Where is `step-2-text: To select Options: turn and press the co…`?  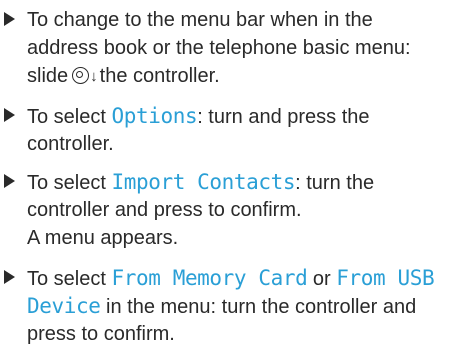
step-2-text: To select Options: turn and press the co… is located at coordinates (244, 130).